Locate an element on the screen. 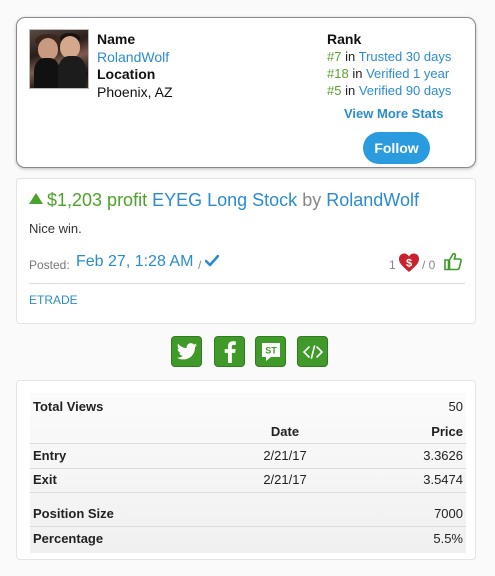 This screenshot has width=495, height=576. rank-number: #18 is located at coordinates (338, 73).